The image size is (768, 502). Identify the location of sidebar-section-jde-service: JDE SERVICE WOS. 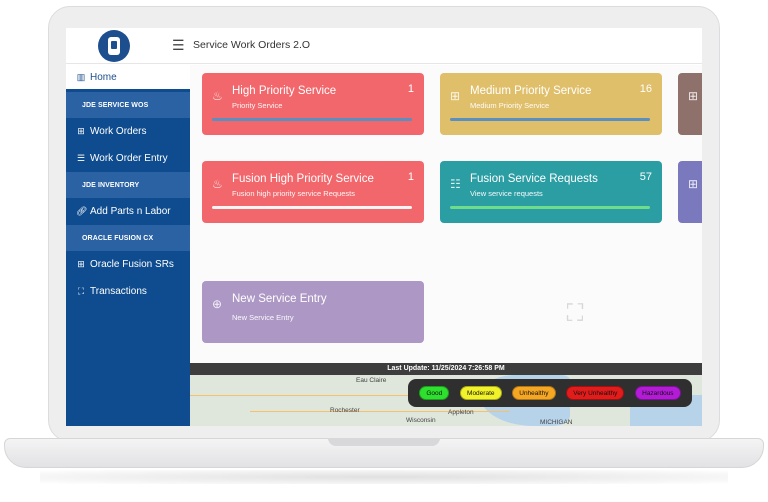
(128, 105).